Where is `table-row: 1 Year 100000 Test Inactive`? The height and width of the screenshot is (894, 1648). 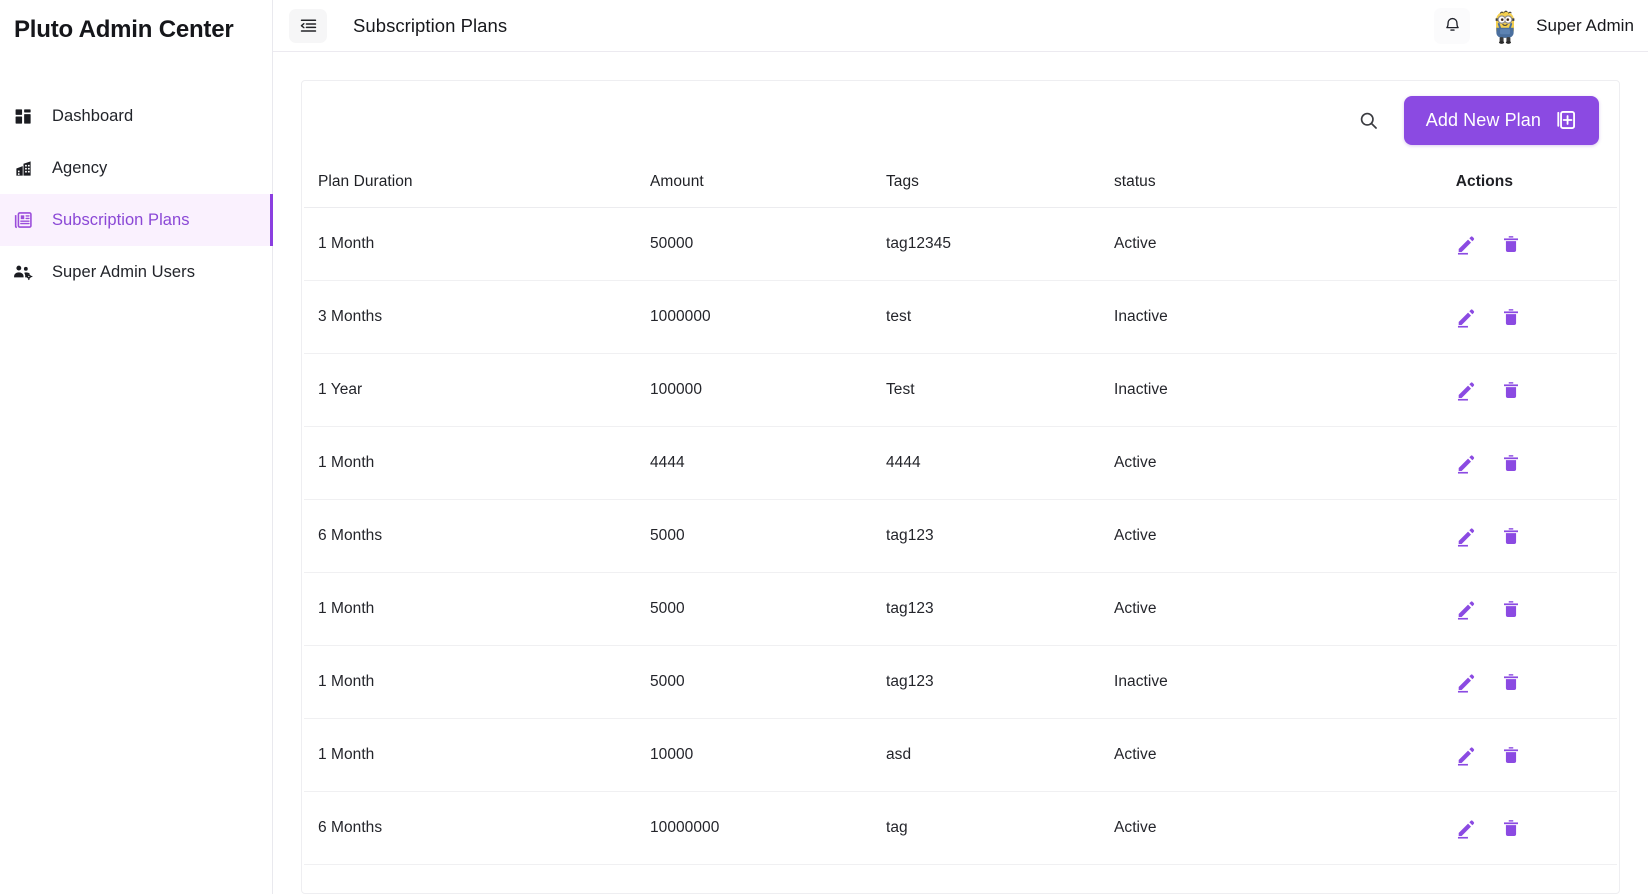
table-row: 1 Year 100000 Test Inactive is located at coordinates (960, 390).